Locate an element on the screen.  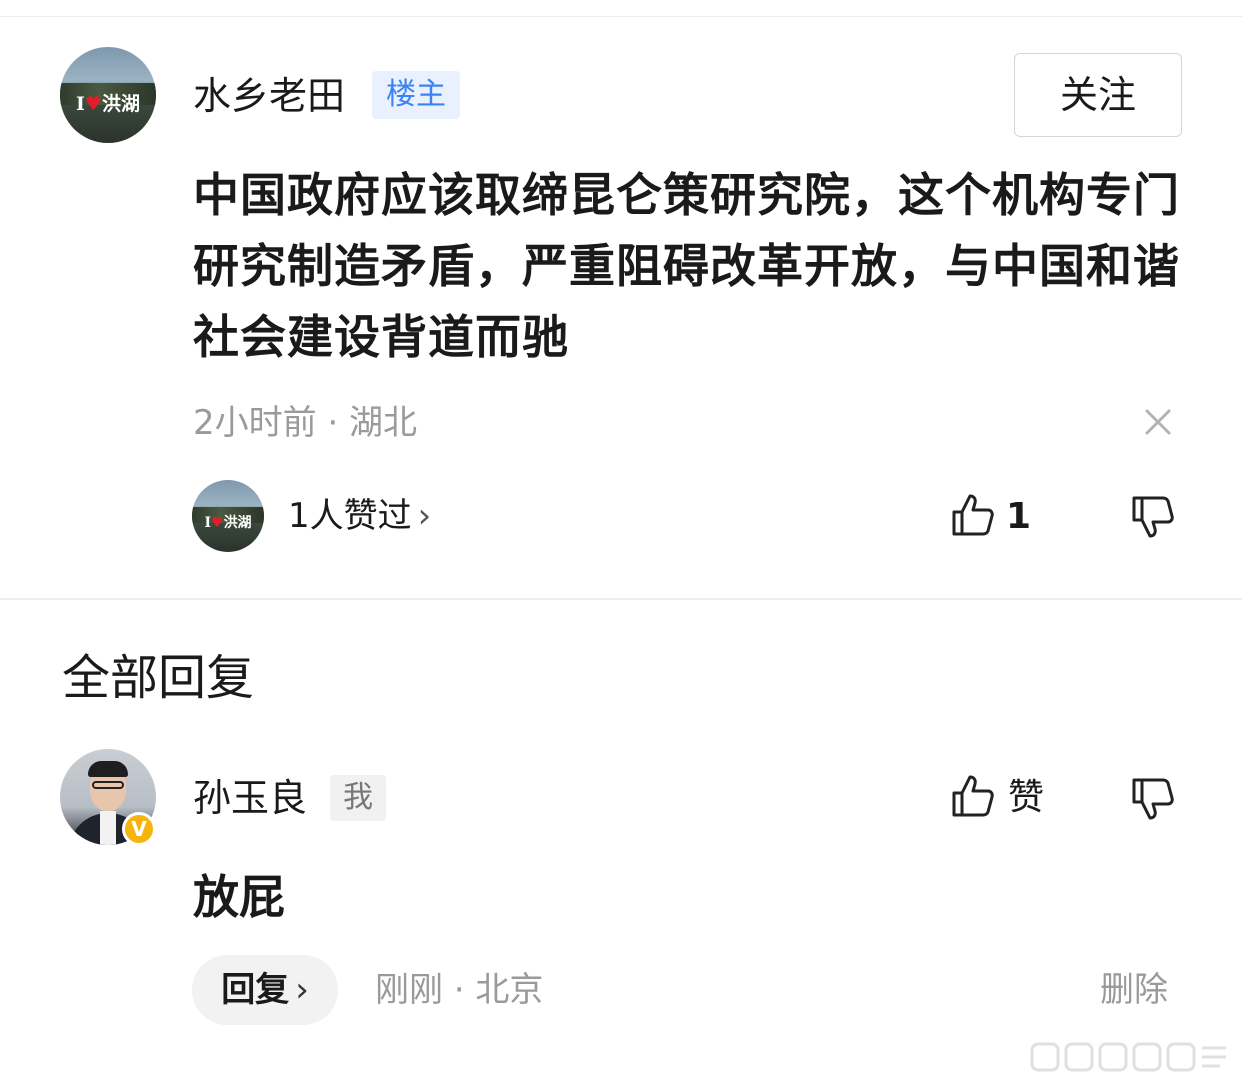
reply-author-name: 孙玉良 is located at coordinates (250, 798).